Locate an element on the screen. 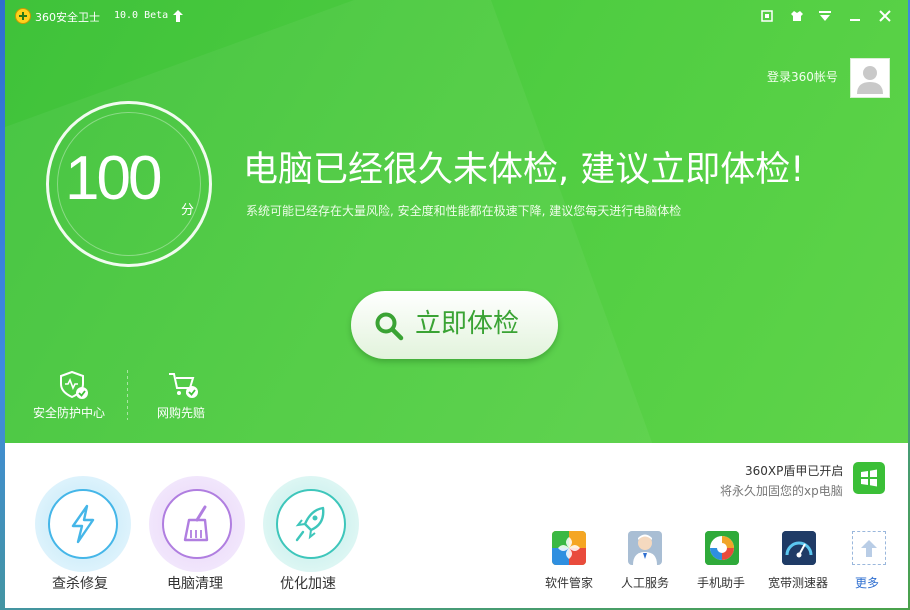 This screenshot has width=910, height=610. login-link: 登录360帐号 is located at coordinates (802, 76).